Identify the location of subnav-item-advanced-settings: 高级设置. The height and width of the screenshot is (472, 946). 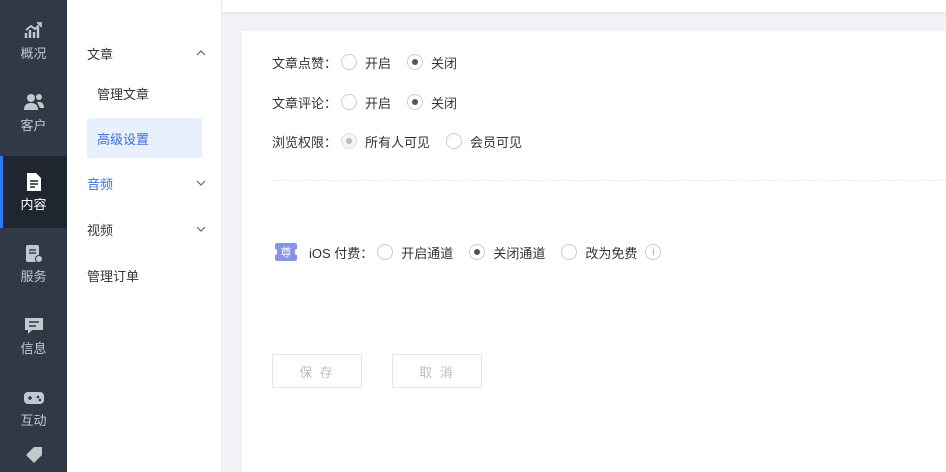
(144, 138).